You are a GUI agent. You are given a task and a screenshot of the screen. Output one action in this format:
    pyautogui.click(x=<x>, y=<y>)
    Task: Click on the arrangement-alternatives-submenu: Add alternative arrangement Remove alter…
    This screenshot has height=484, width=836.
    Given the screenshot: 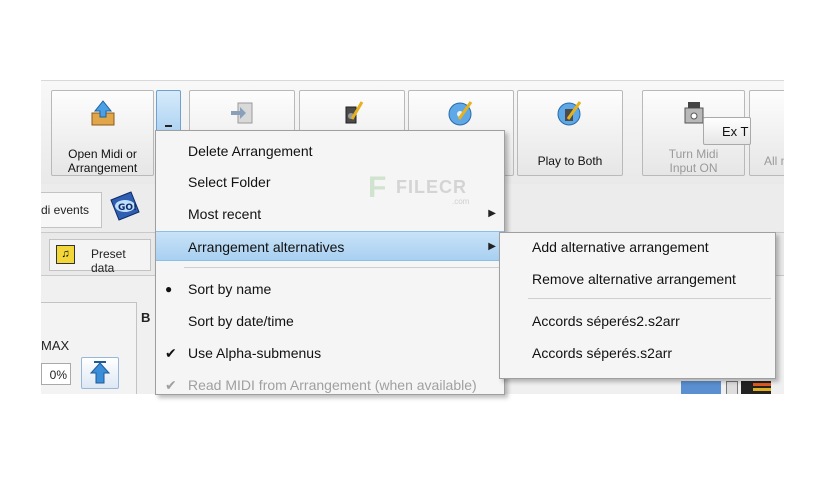 What is the action you would take?
    pyautogui.click(x=637, y=305)
    